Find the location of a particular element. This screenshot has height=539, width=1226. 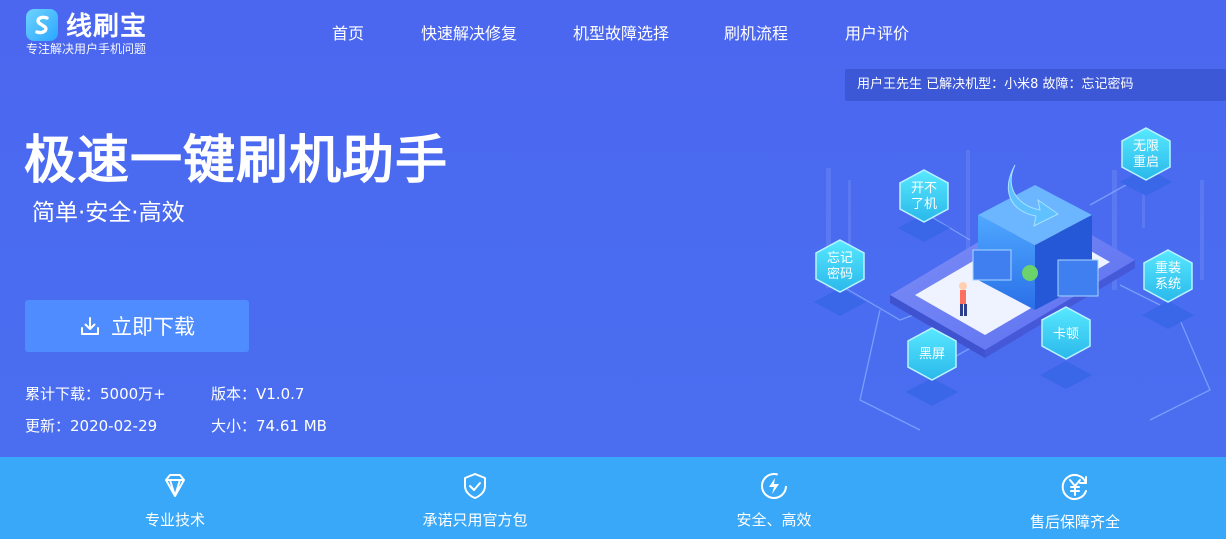

main-nav: 首页 快速解决修复 机型故障选择 刷机流程 用户评价 is located at coordinates (613, 32).